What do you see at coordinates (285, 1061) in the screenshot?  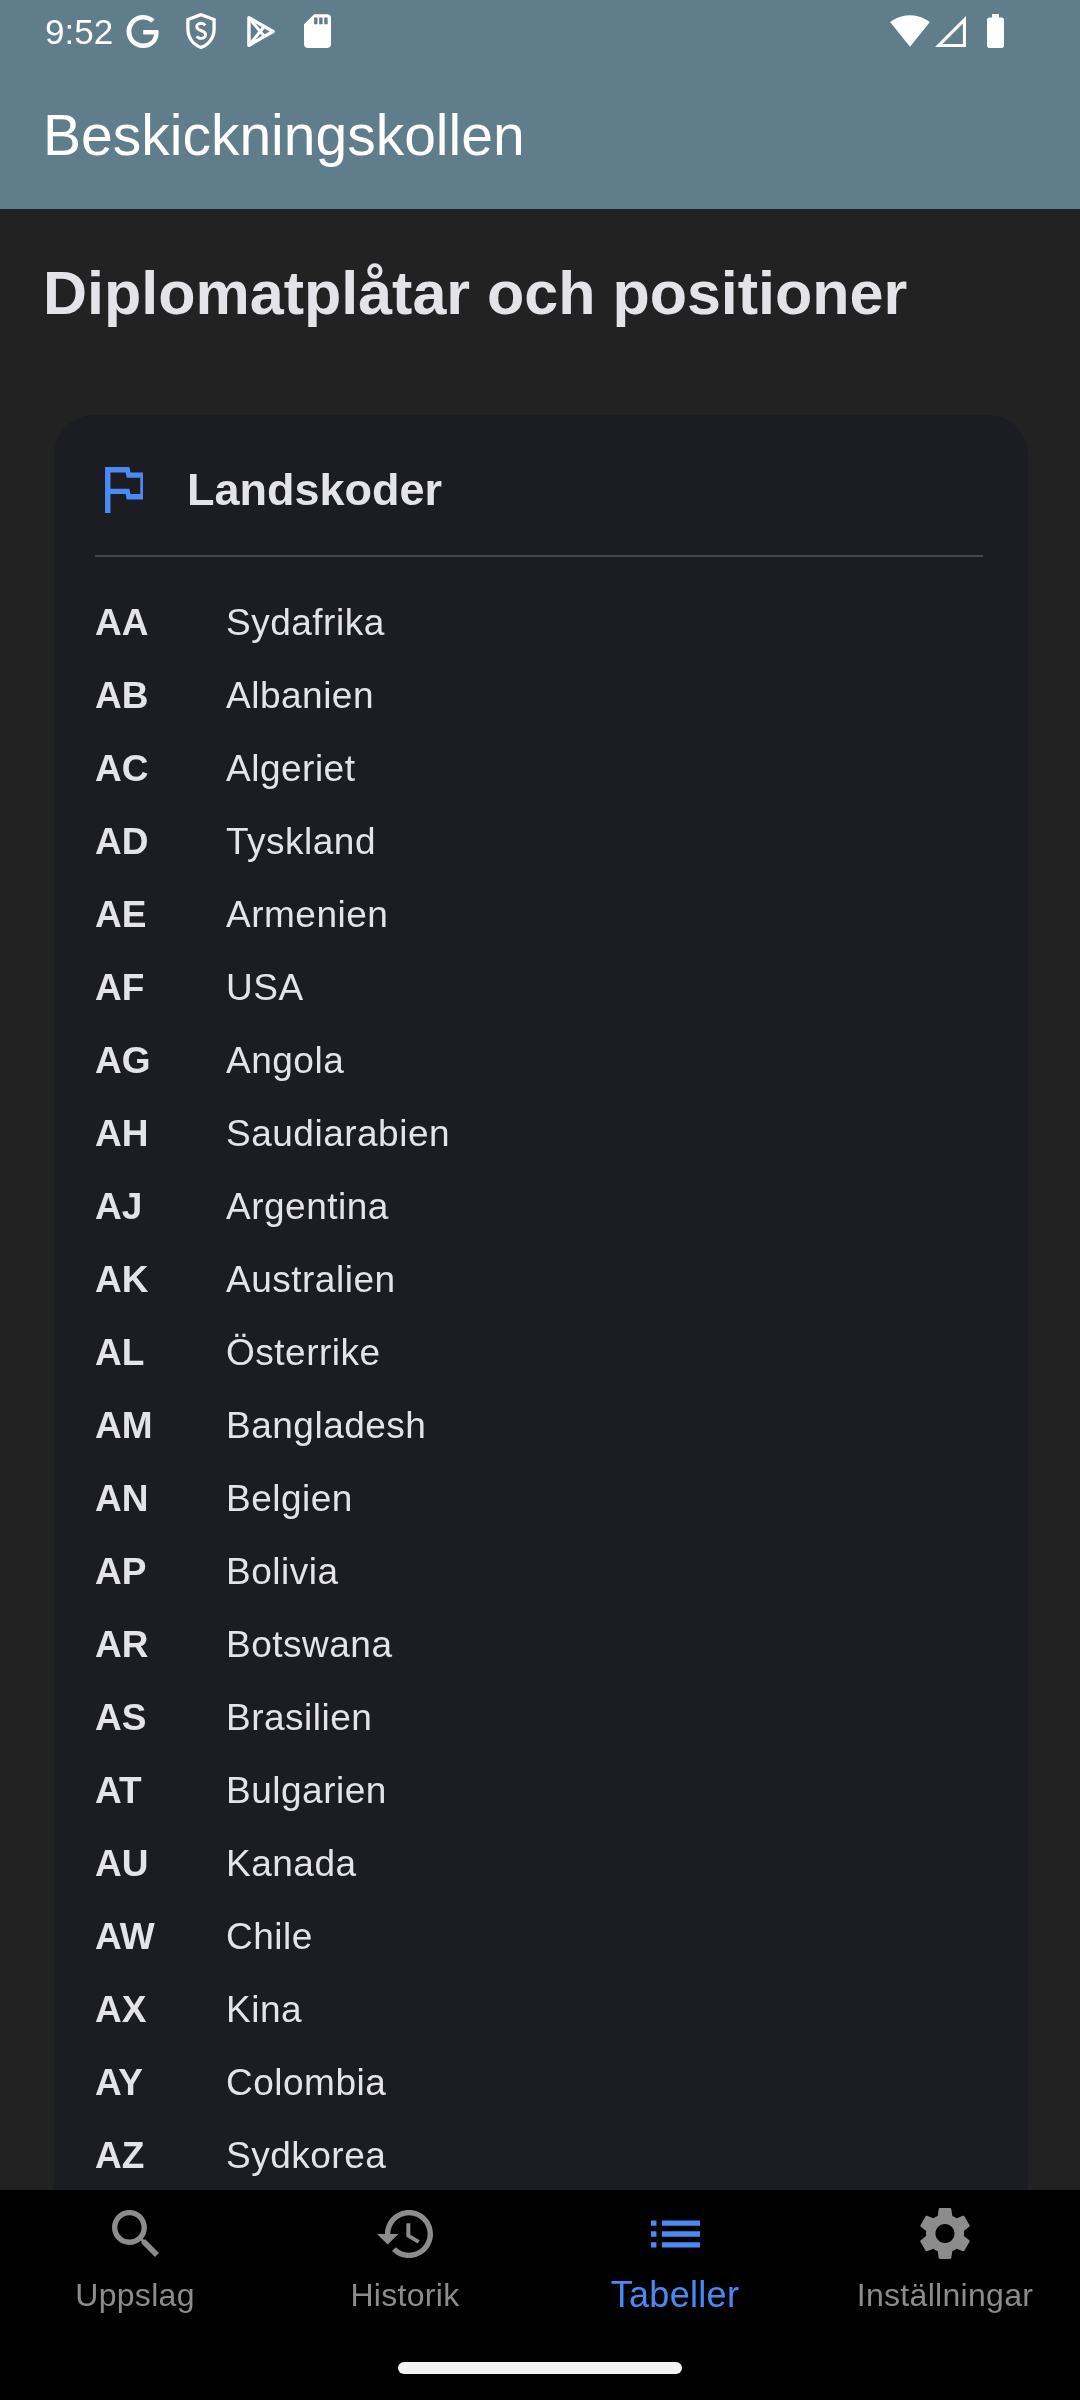 I see `country-name: Angola` at bounding box center [285, 1061].